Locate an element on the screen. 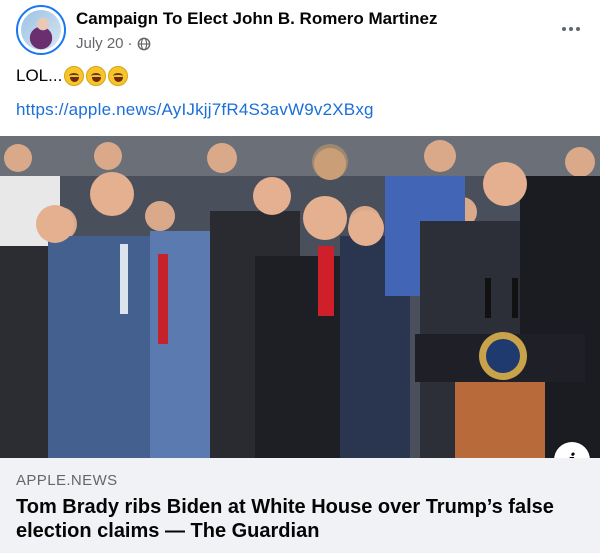 This screenshot has height=553, width=600. avatar-image is located at coordinates (41, 30).